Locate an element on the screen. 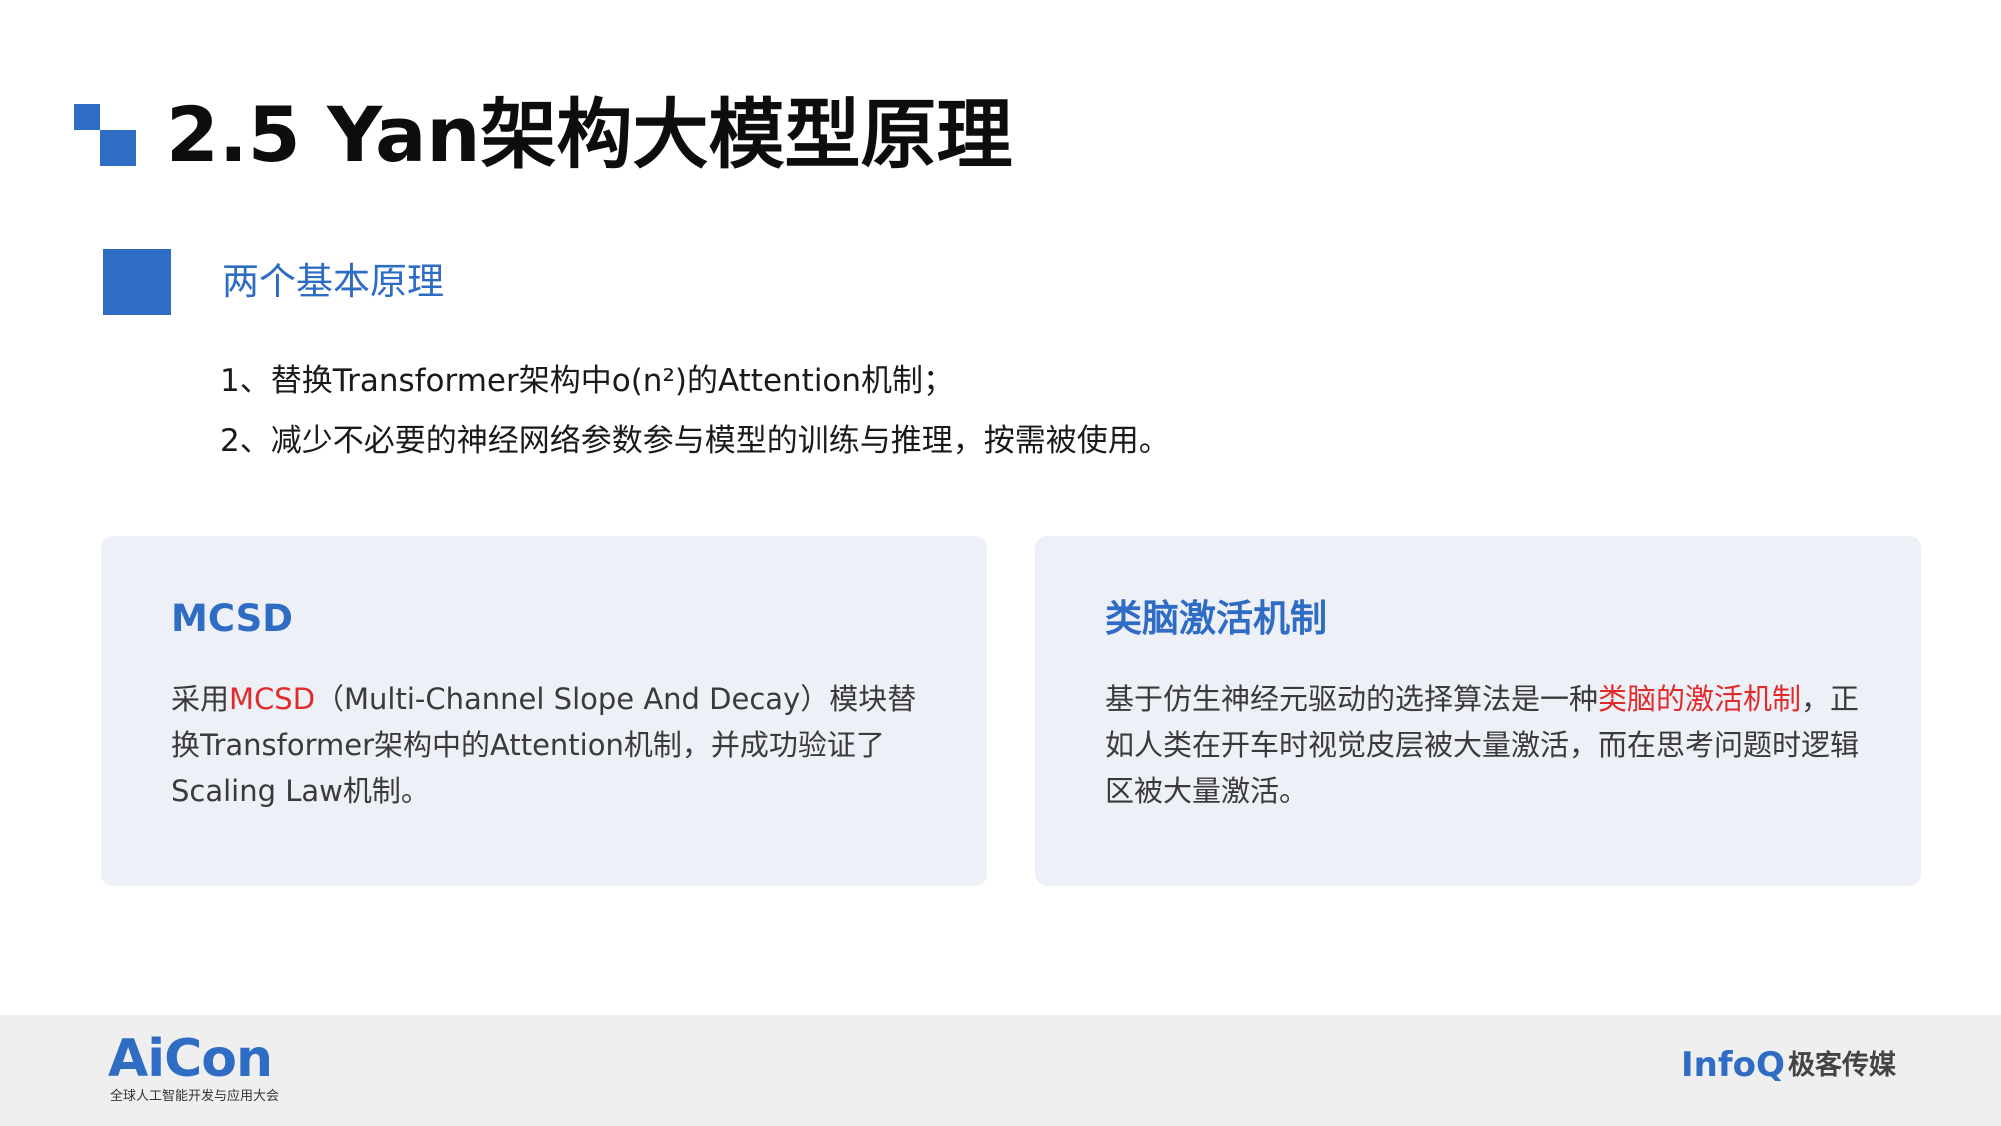  title-mark-icon is located at coordinates (105, 135).